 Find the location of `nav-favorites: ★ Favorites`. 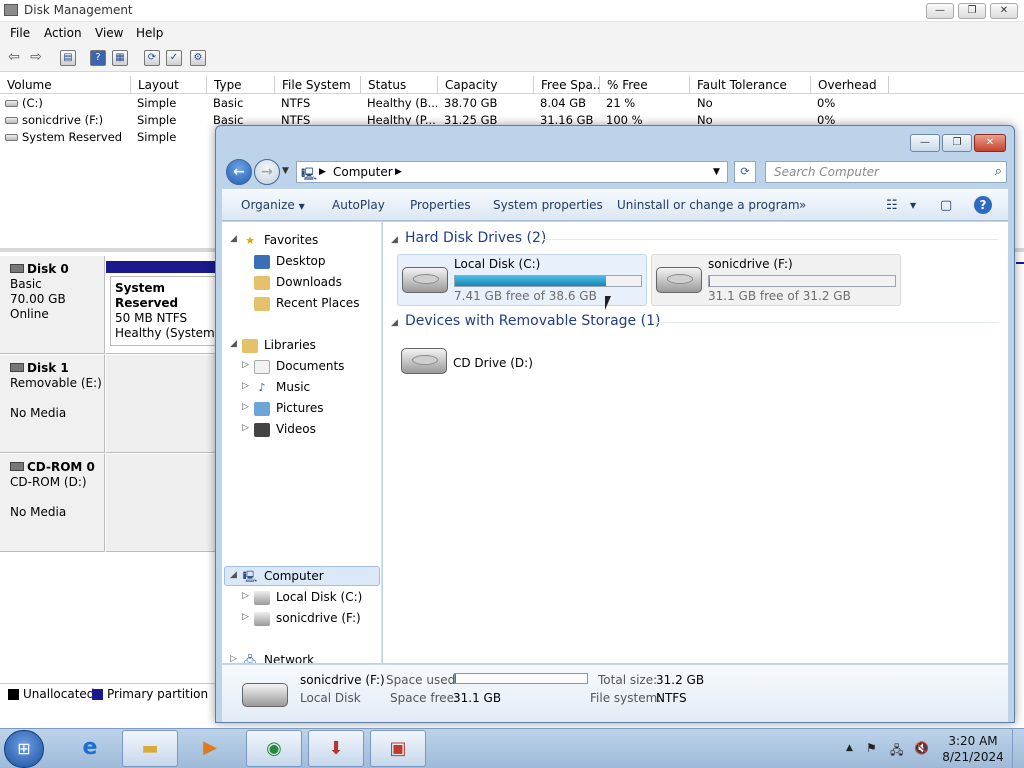

nav-favorites: ★ Favorites is located at coordinates (280, 240).